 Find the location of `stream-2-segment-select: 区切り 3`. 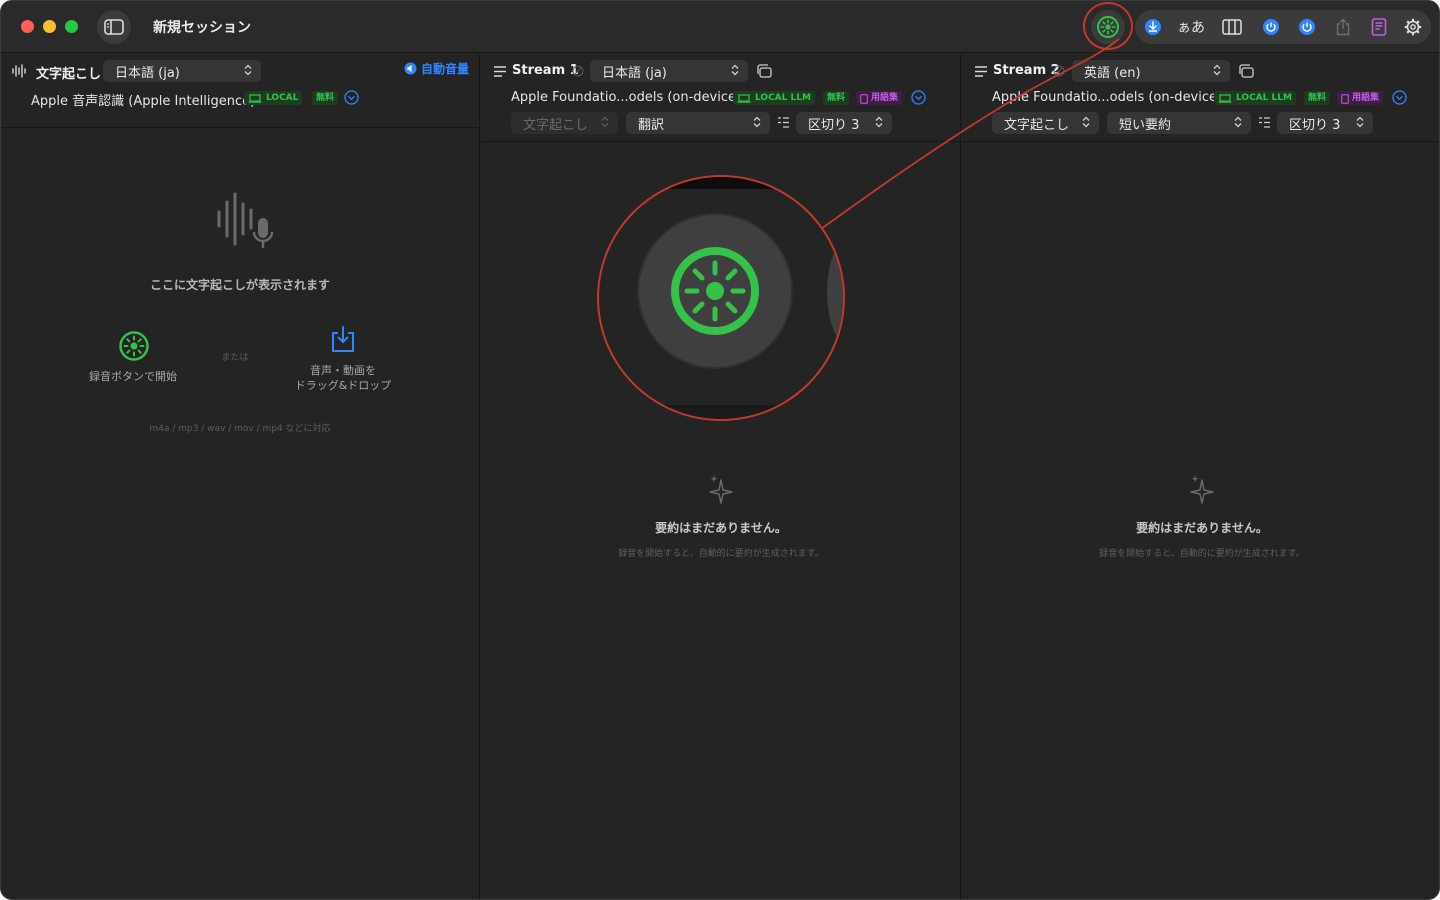

stream-2-segment-select: 区切り 3 is located at coordinates (1325, 123).